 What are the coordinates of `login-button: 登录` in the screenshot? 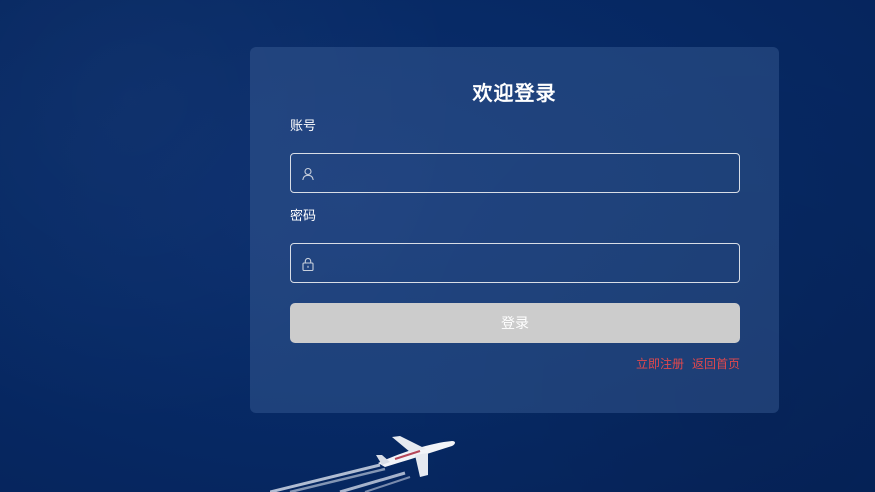 It's located at (515, 323).